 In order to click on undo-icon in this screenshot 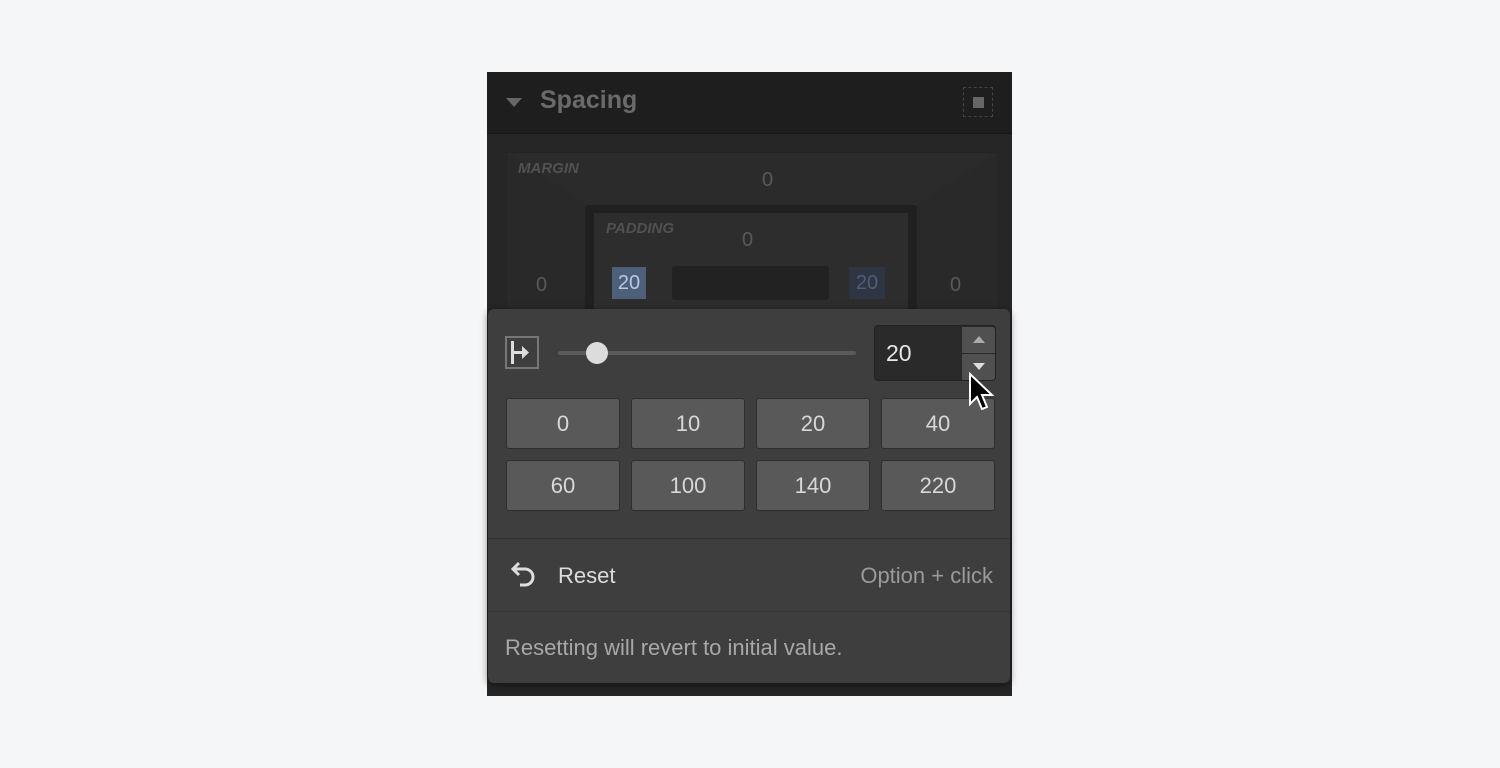, I will do `click(522, 574)`.